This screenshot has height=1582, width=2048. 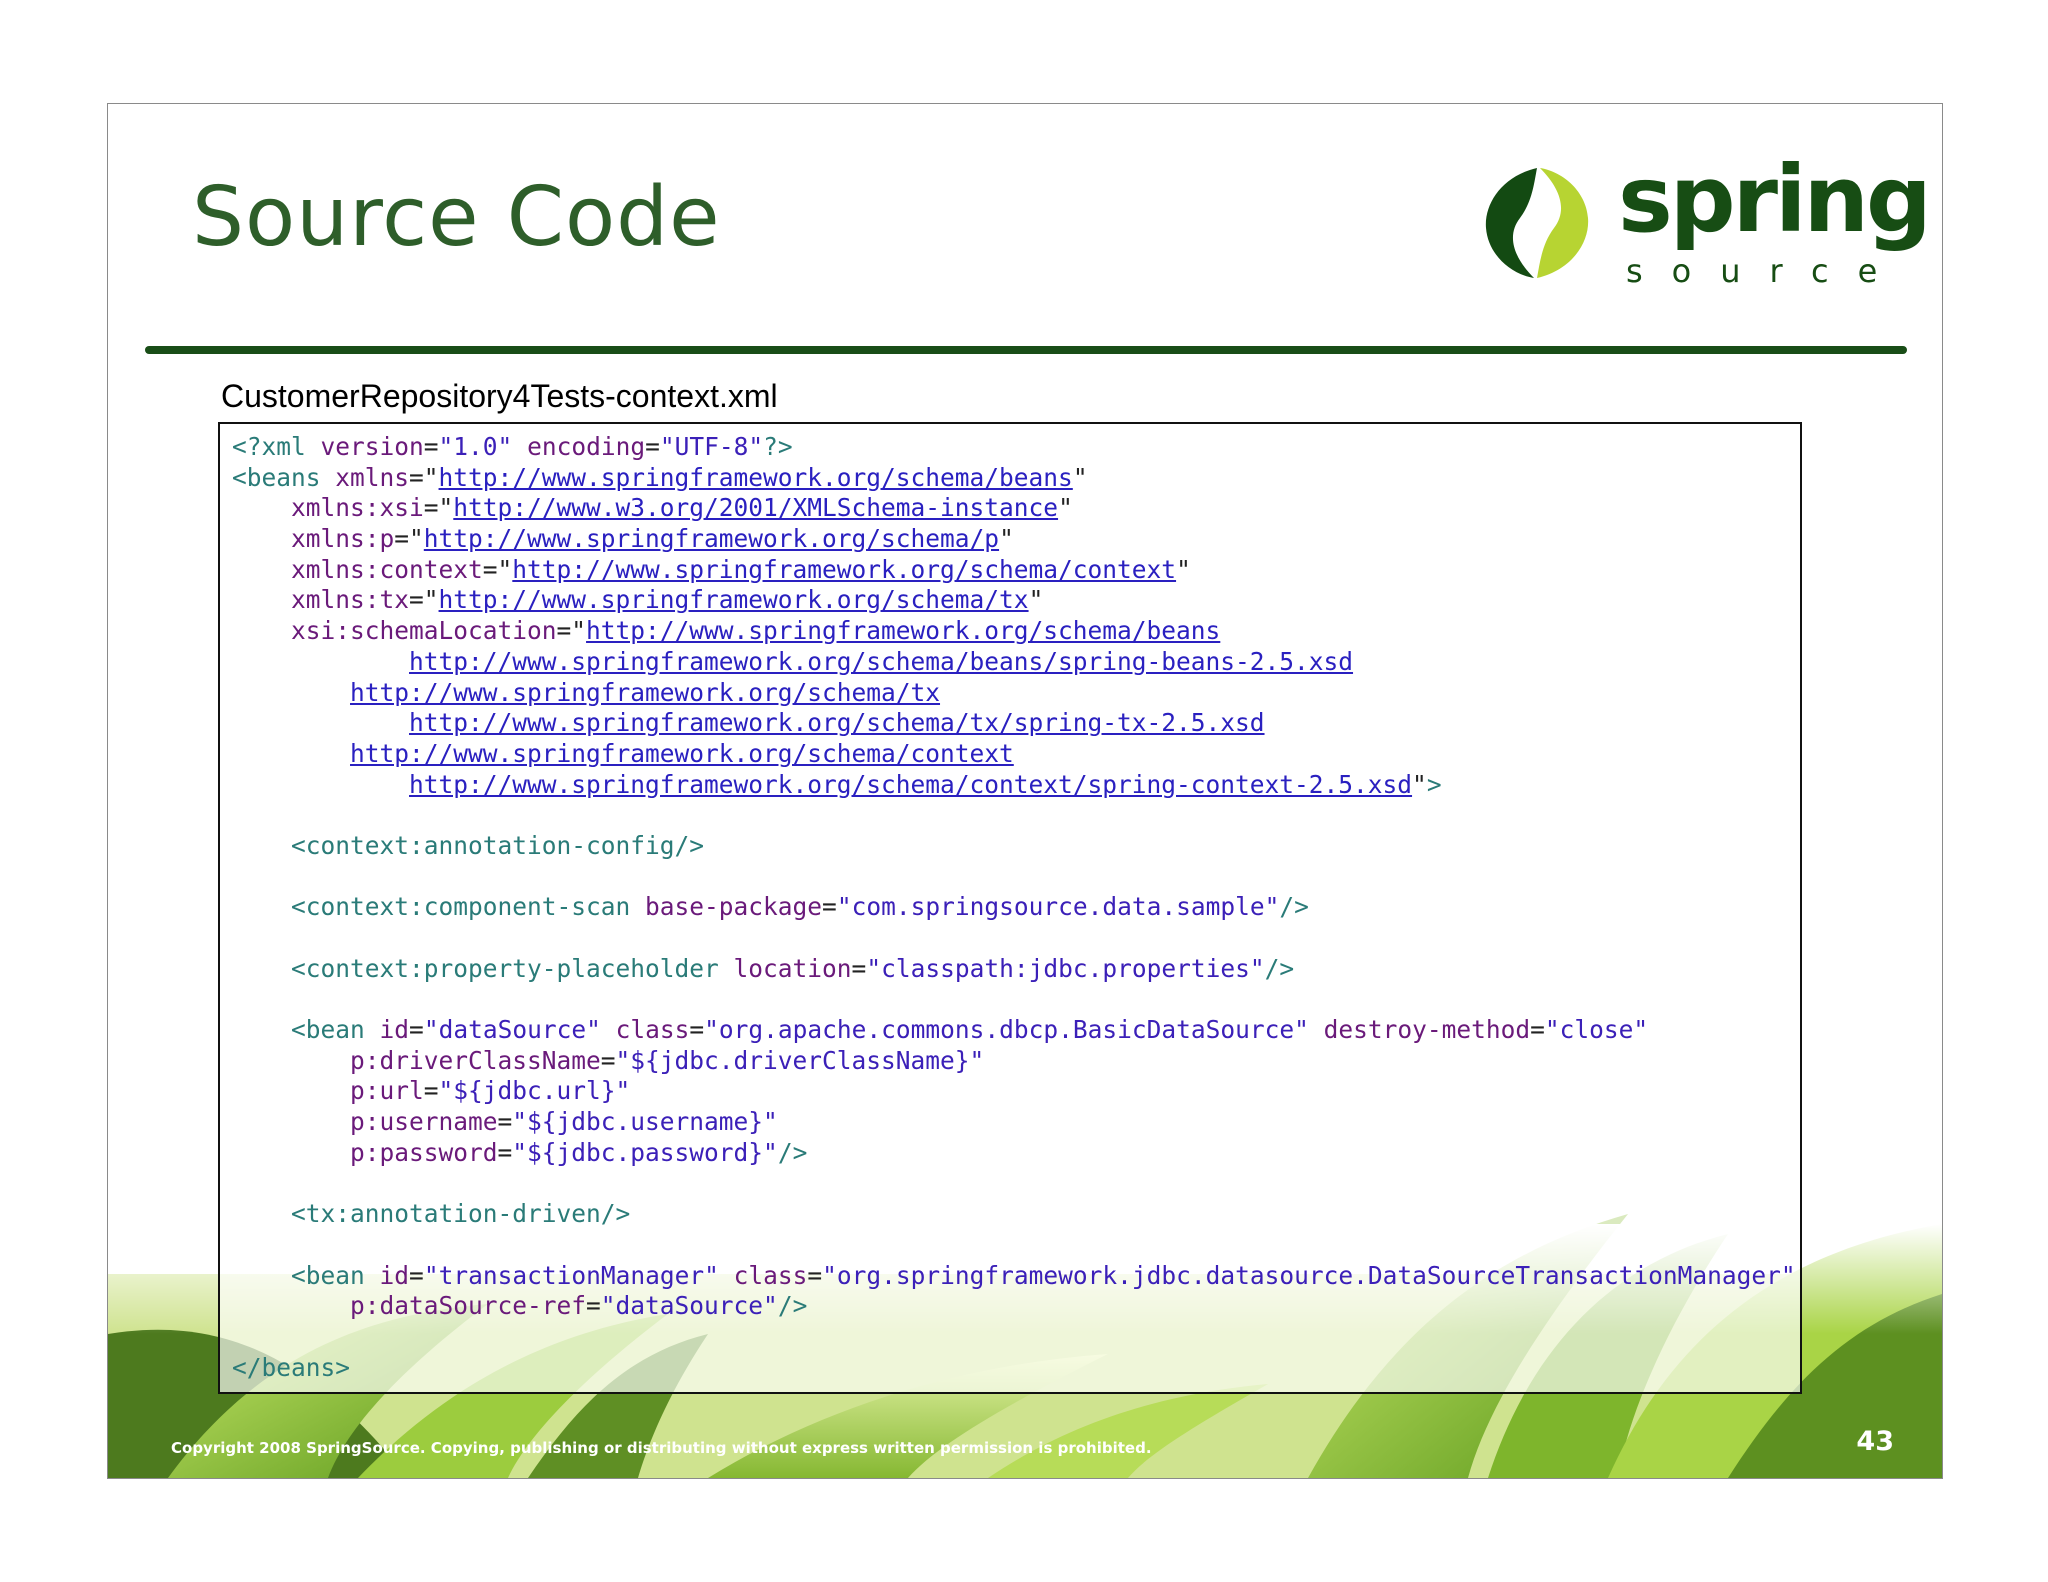 What do you see at coordinates (1016, 1153) in the screenshot?
I see `code-line: p:password="${jdbc.password}"/>` at bounding box center [1016, 1153].